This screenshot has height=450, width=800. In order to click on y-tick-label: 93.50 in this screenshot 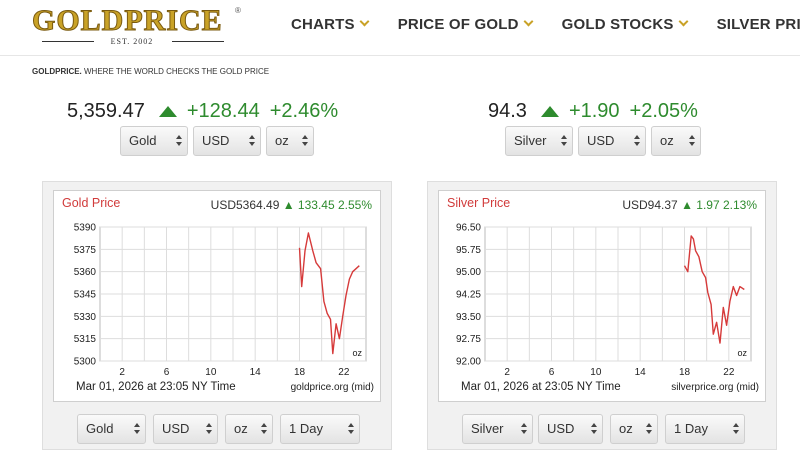, I will do `click(468, 317)`.